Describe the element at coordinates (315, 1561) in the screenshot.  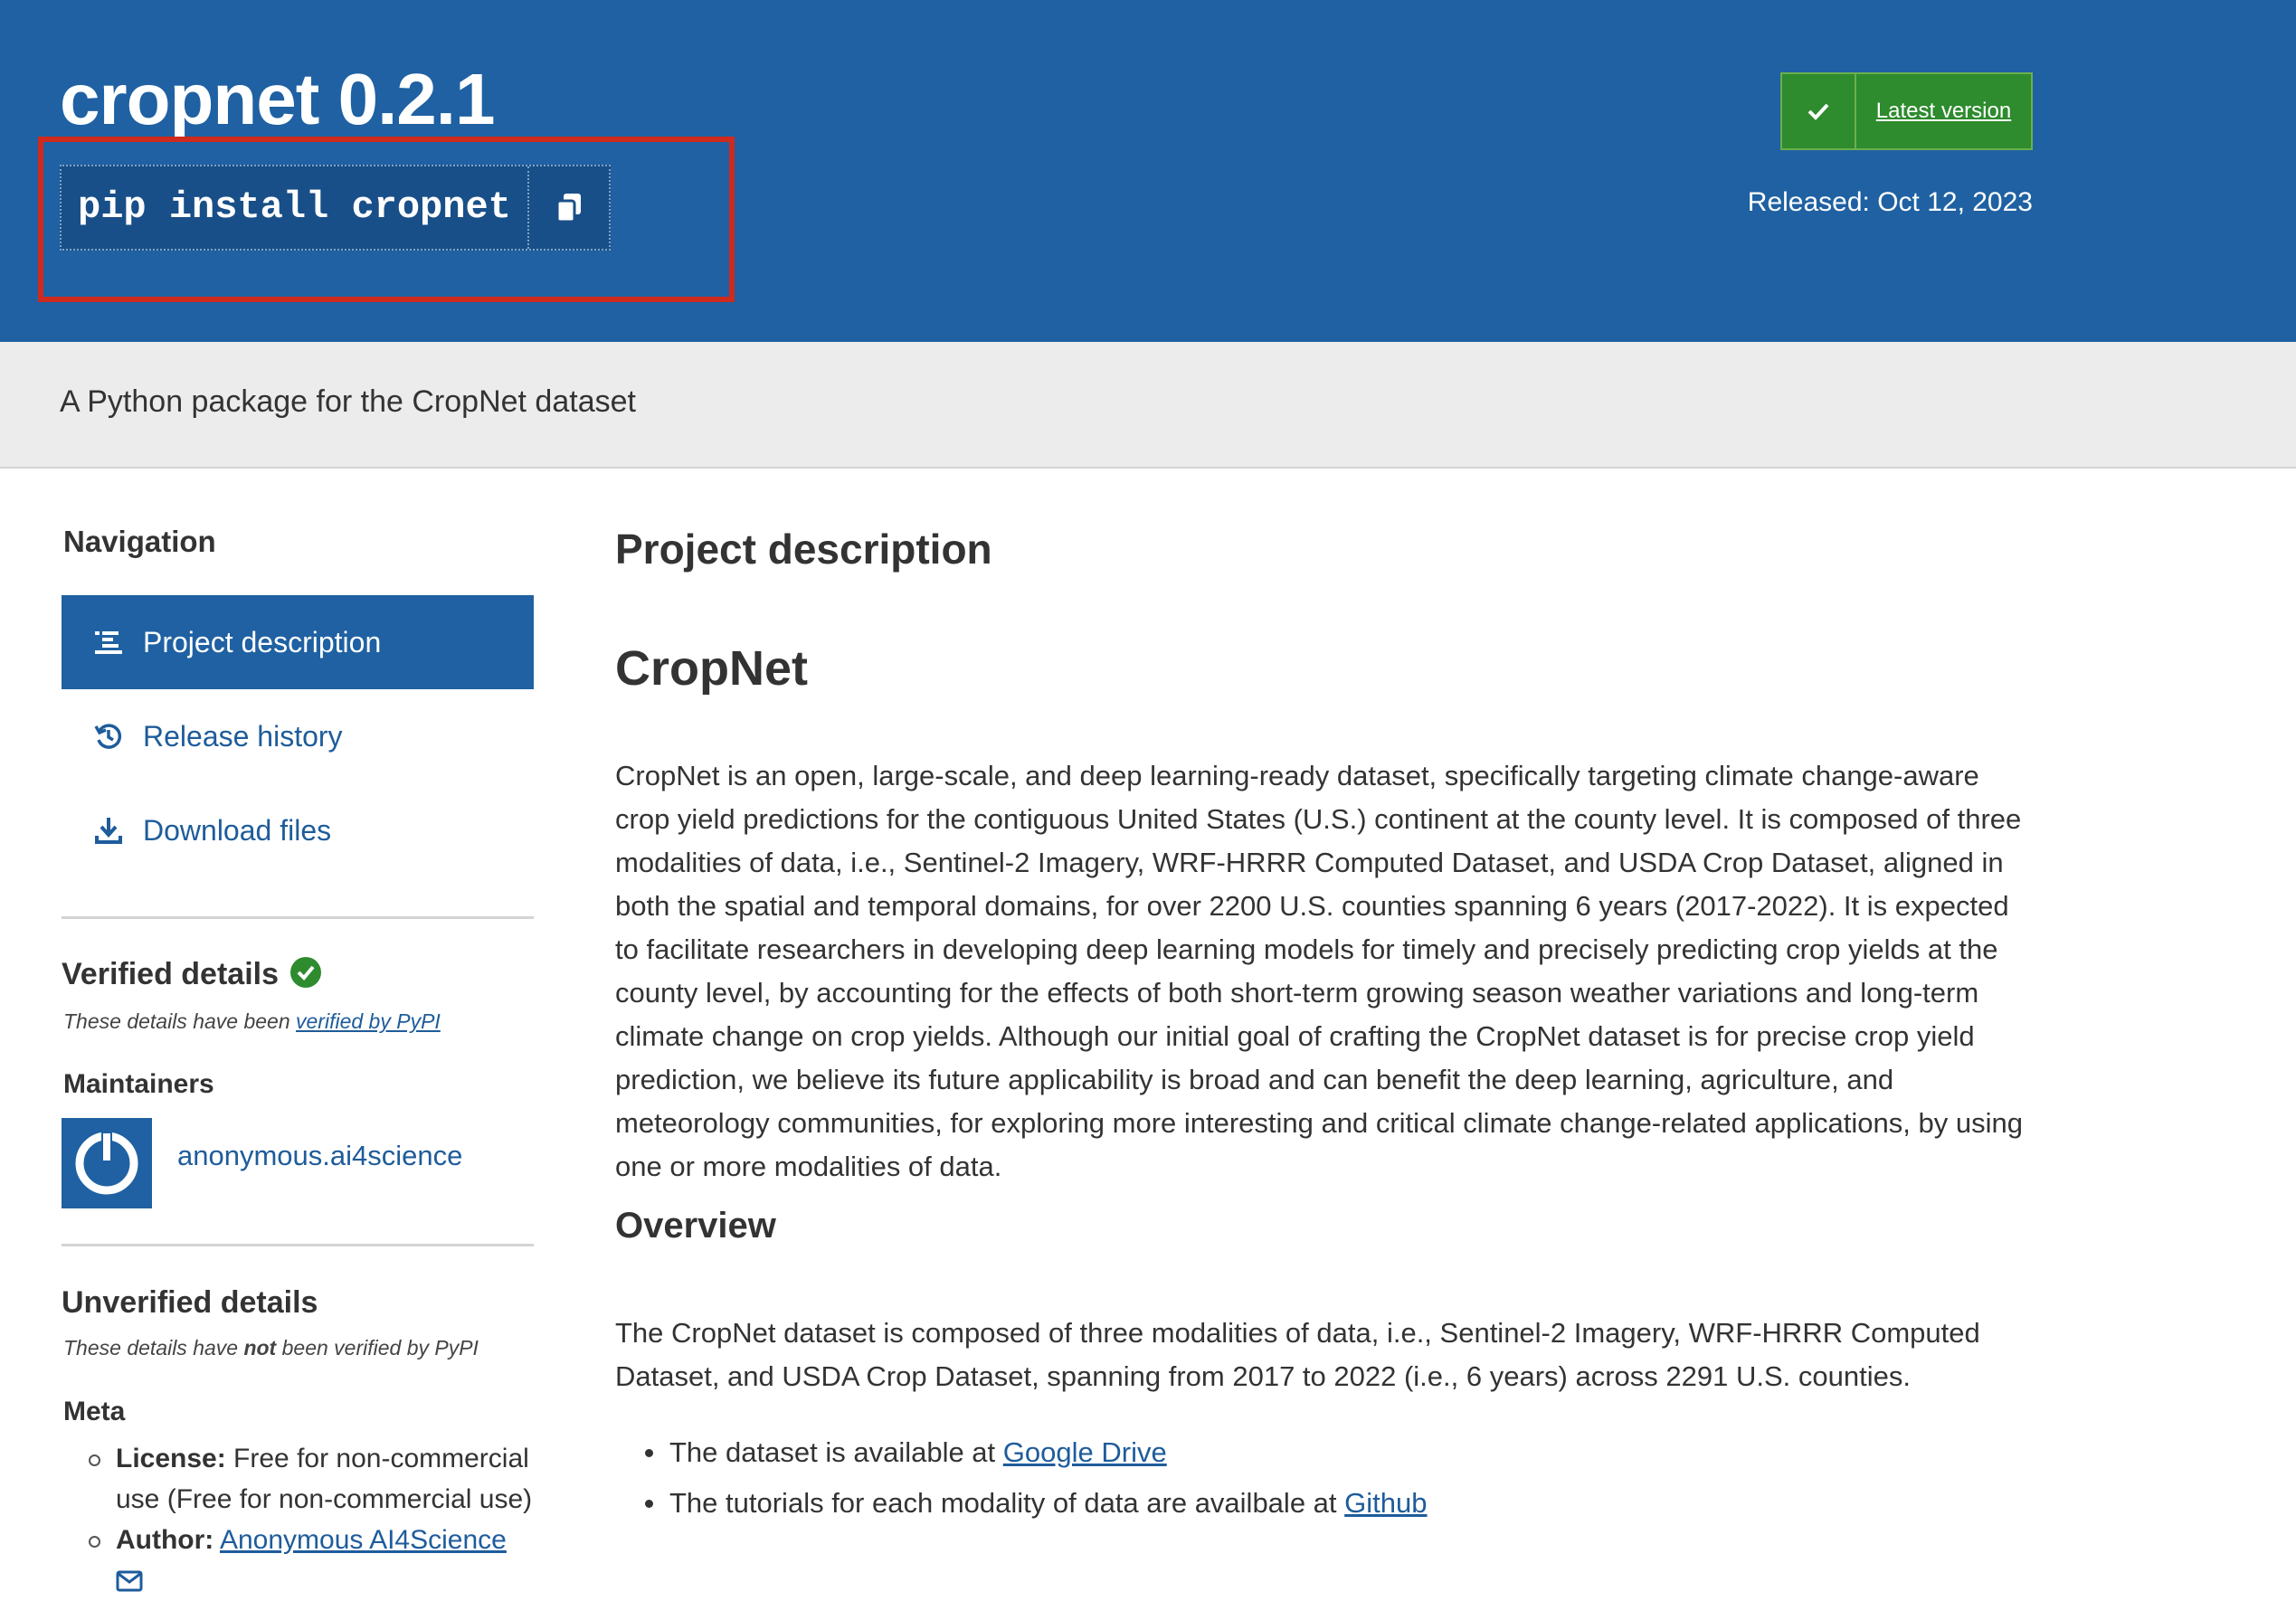
I see `meta-author: Author: Anonymous AI4Science` at that location.